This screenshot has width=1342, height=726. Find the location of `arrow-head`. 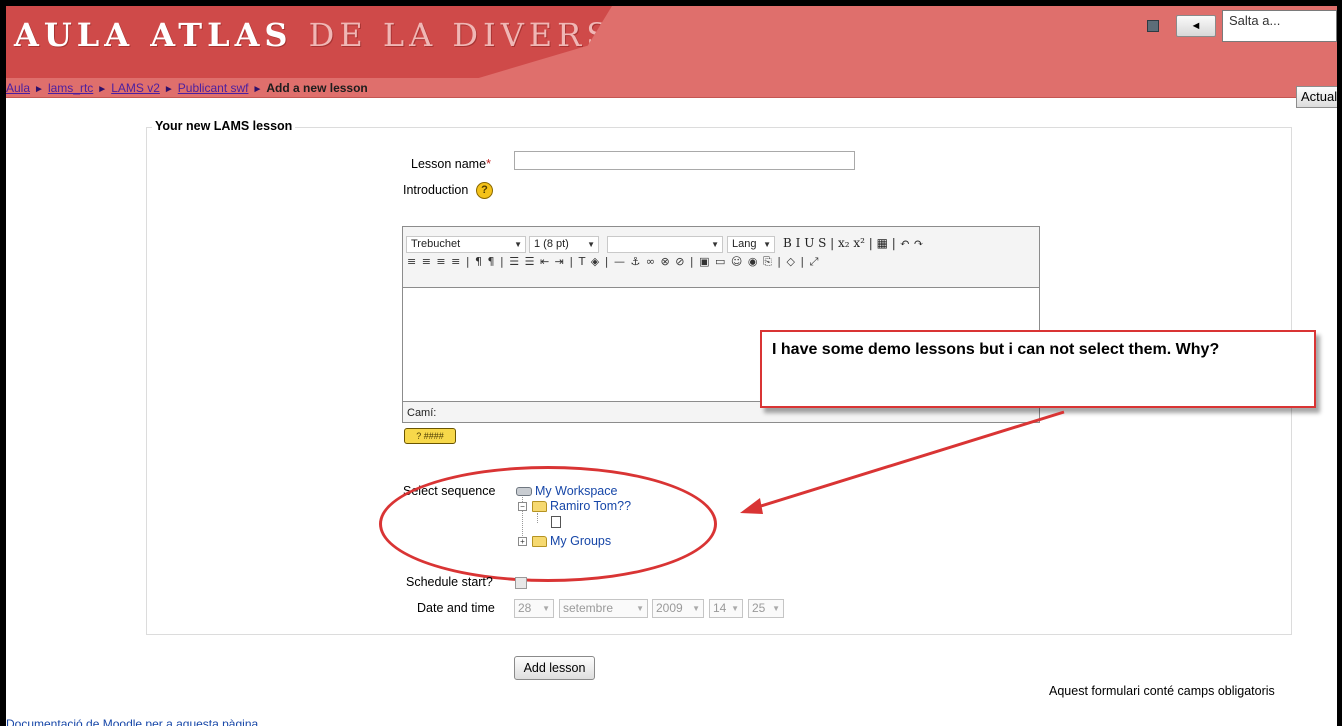

arrow-head is located at coordinates (751, 506).